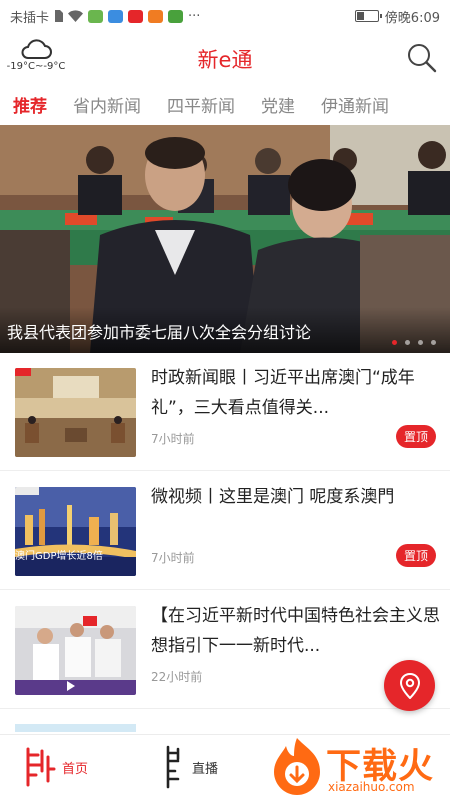 The height and width of the screenshot is (800, 450). Describe the element at coordinates (30, 104) in the screenshot. I see `tab-recommend: 推荐` at that location.